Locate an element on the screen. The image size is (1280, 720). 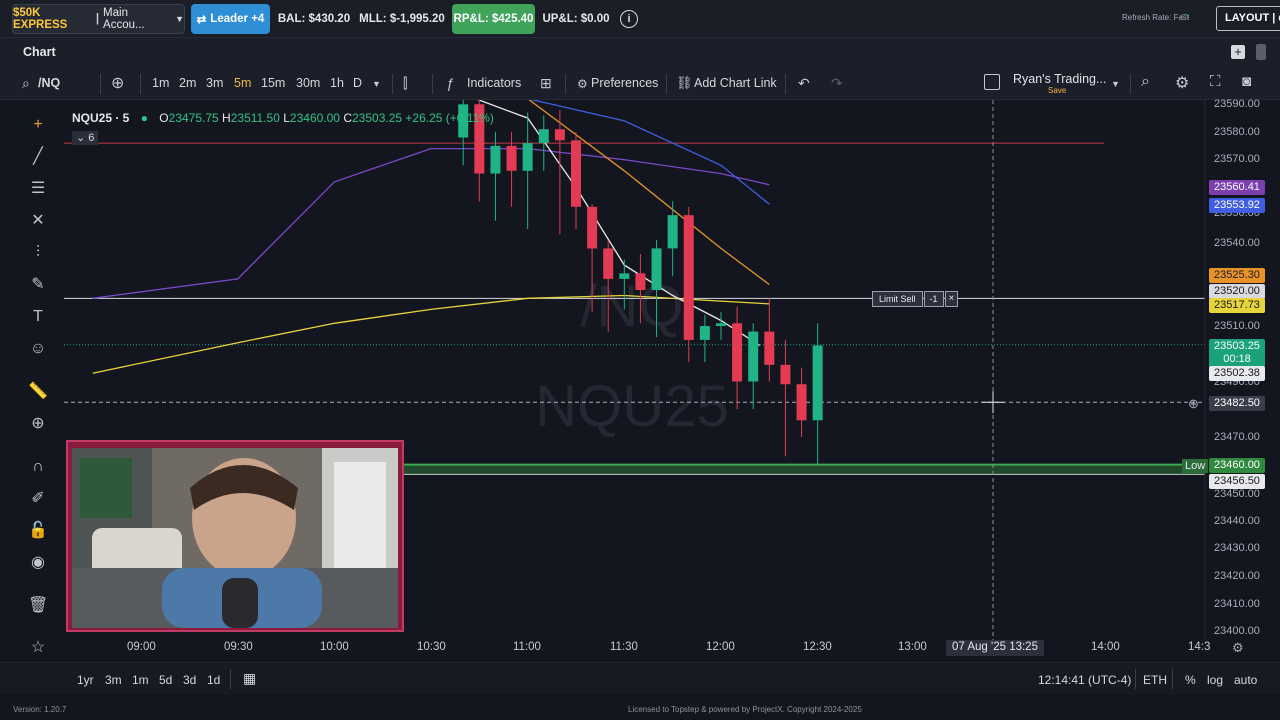
drawing-toolbar: + ╱ ☰ ✕ ⫶ ✎ T ☺ 📏 ⊕ ∩ ✐ 🔓 ◉ 🗑 ☆ ◈ is located at coordinates (32, 400).